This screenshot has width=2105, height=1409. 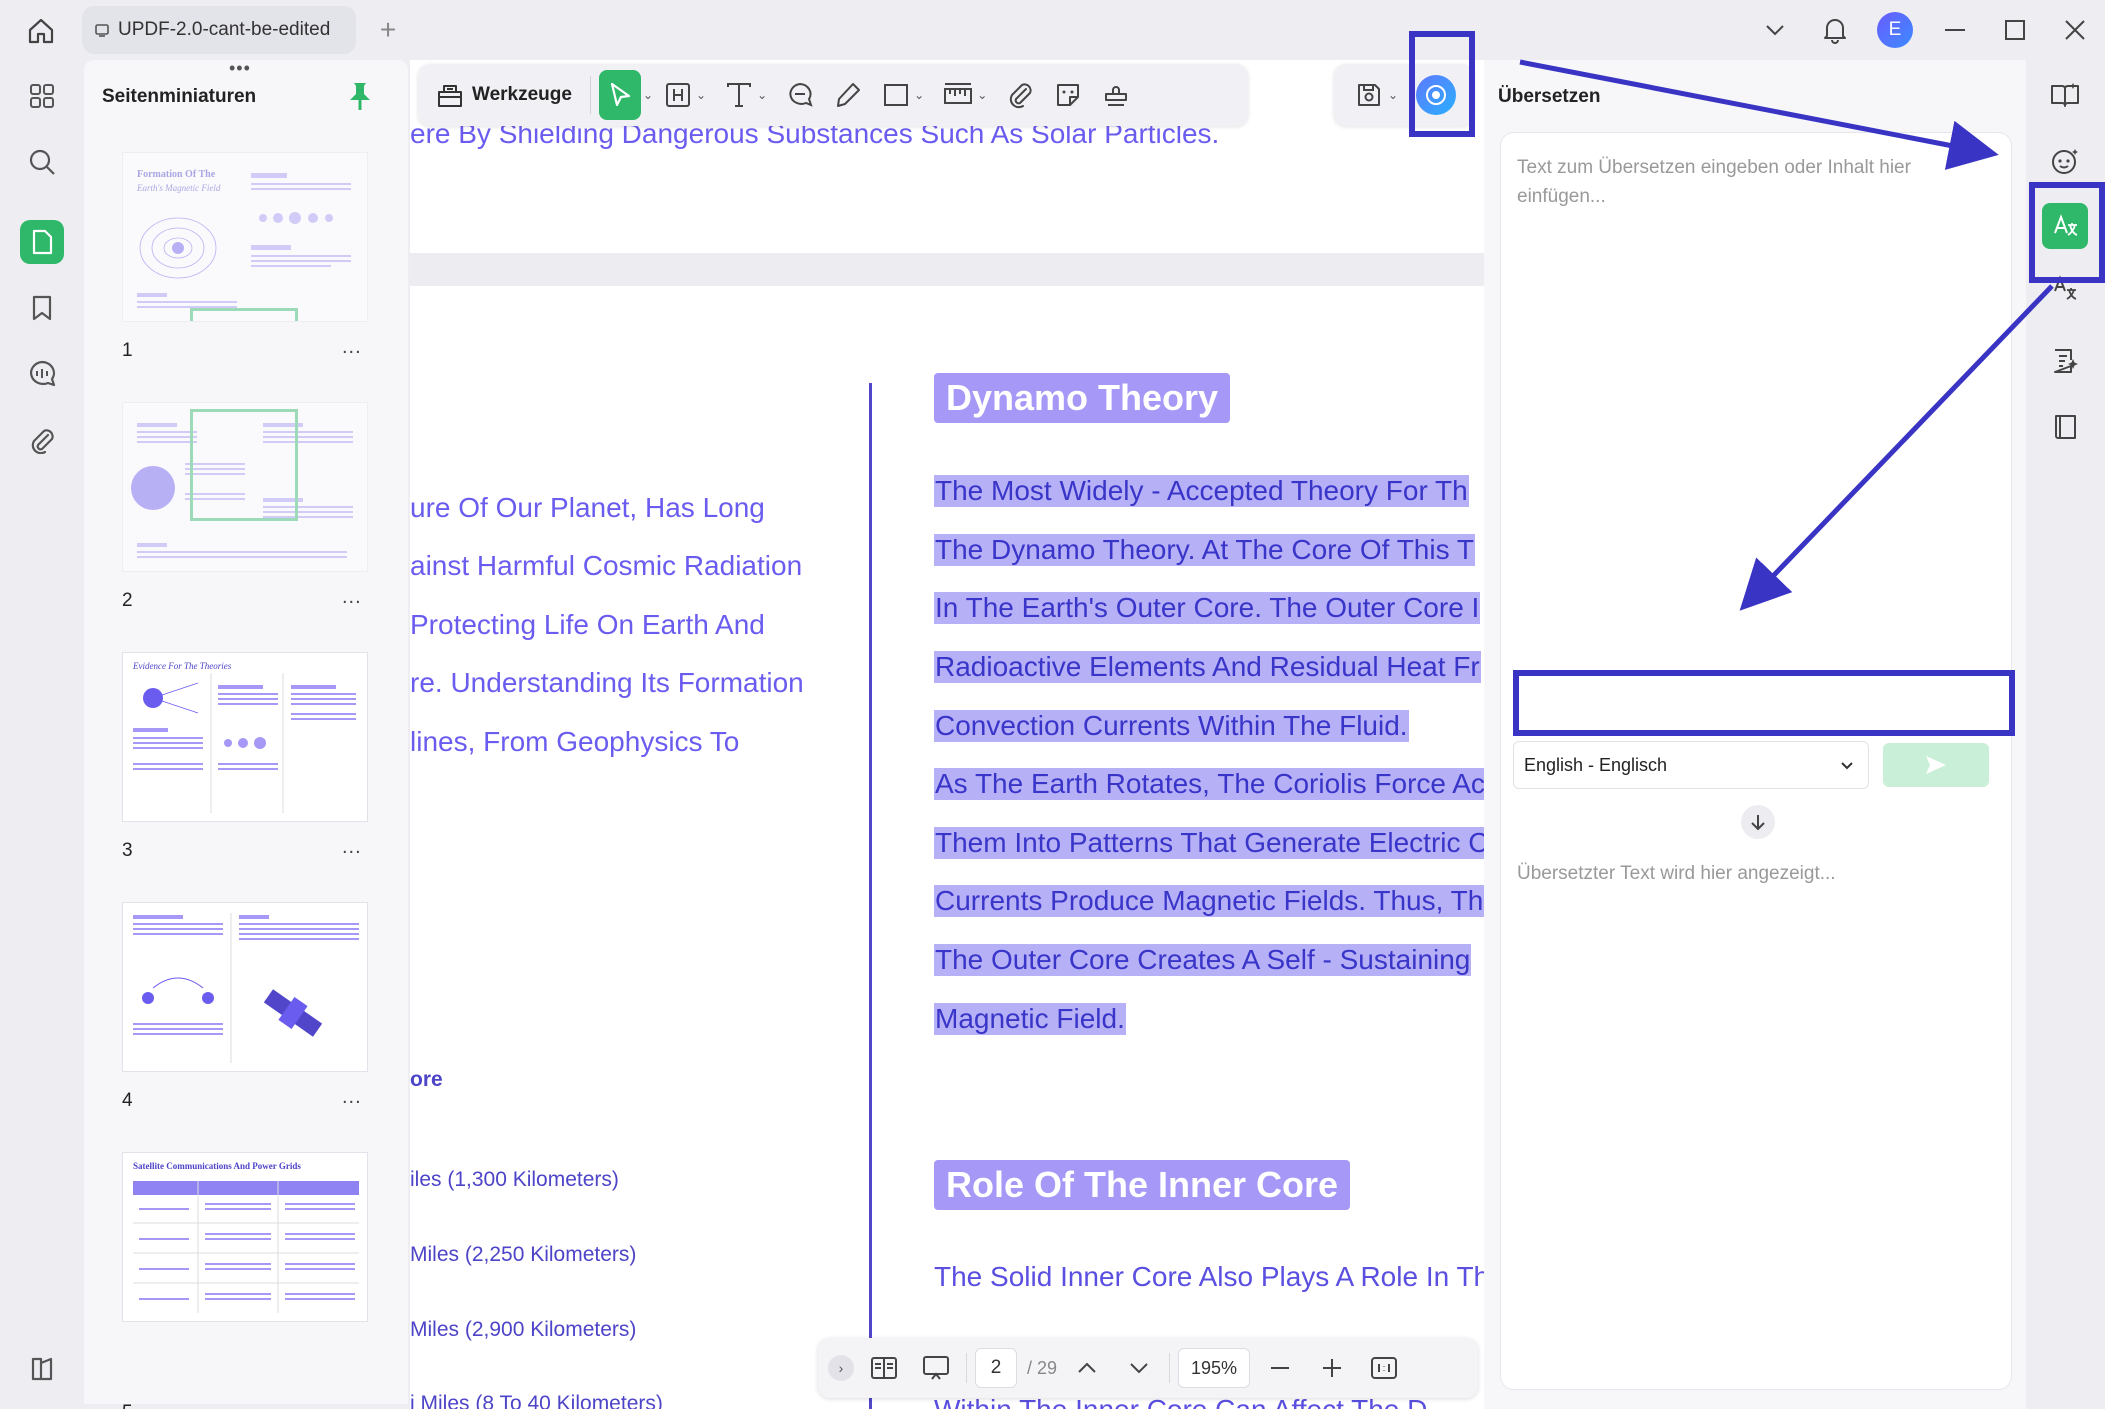 I want to click on highlight-tool, so click(x=848, y=95).